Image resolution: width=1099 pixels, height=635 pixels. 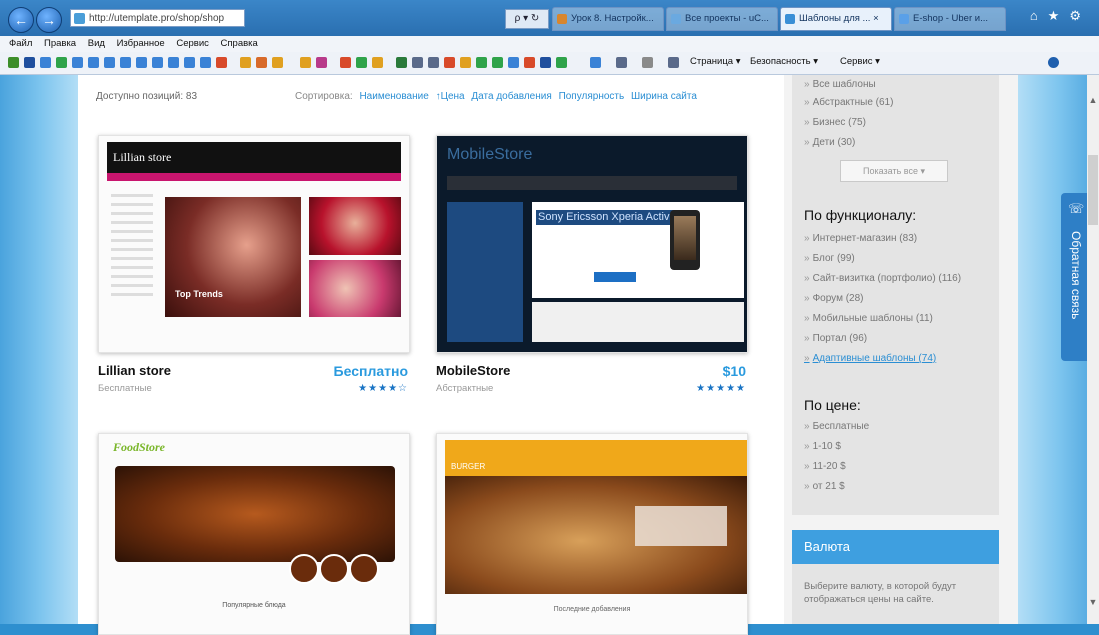 I want to click on preview-main-image: Top Trends, so click(x=233, y=257).